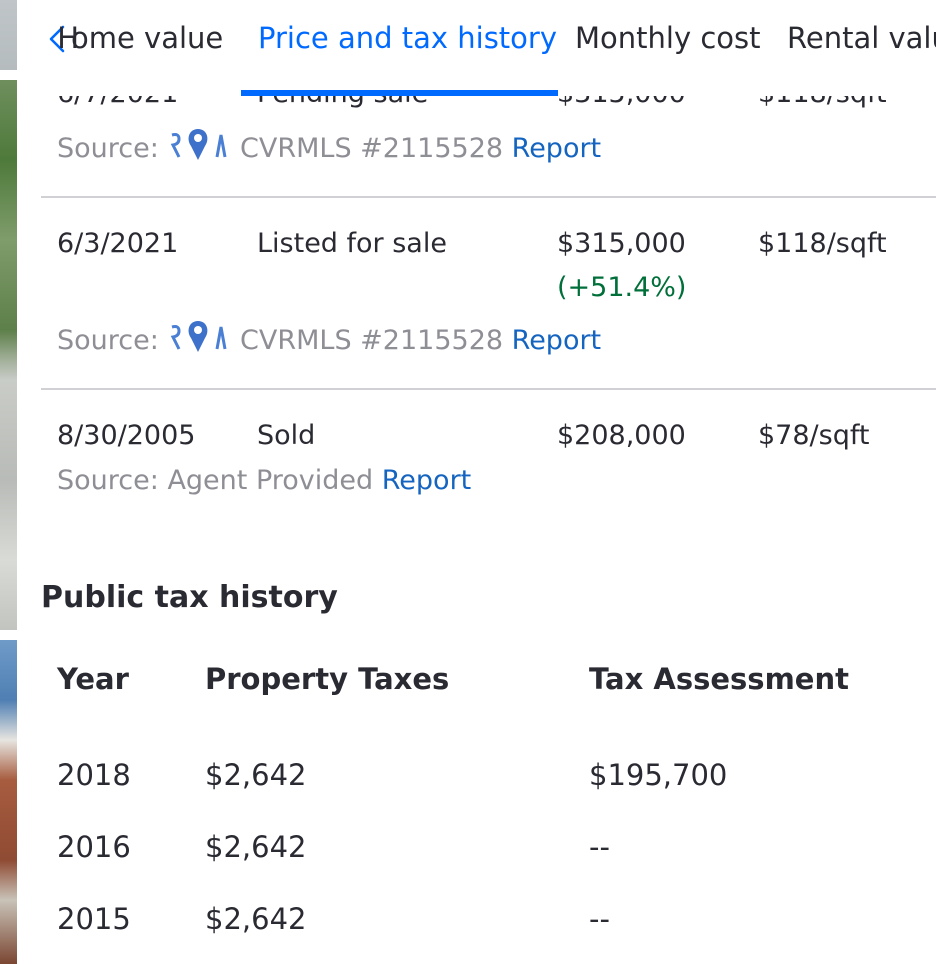  I want to click on history-date: 6/3/2021, so click(118, 243).